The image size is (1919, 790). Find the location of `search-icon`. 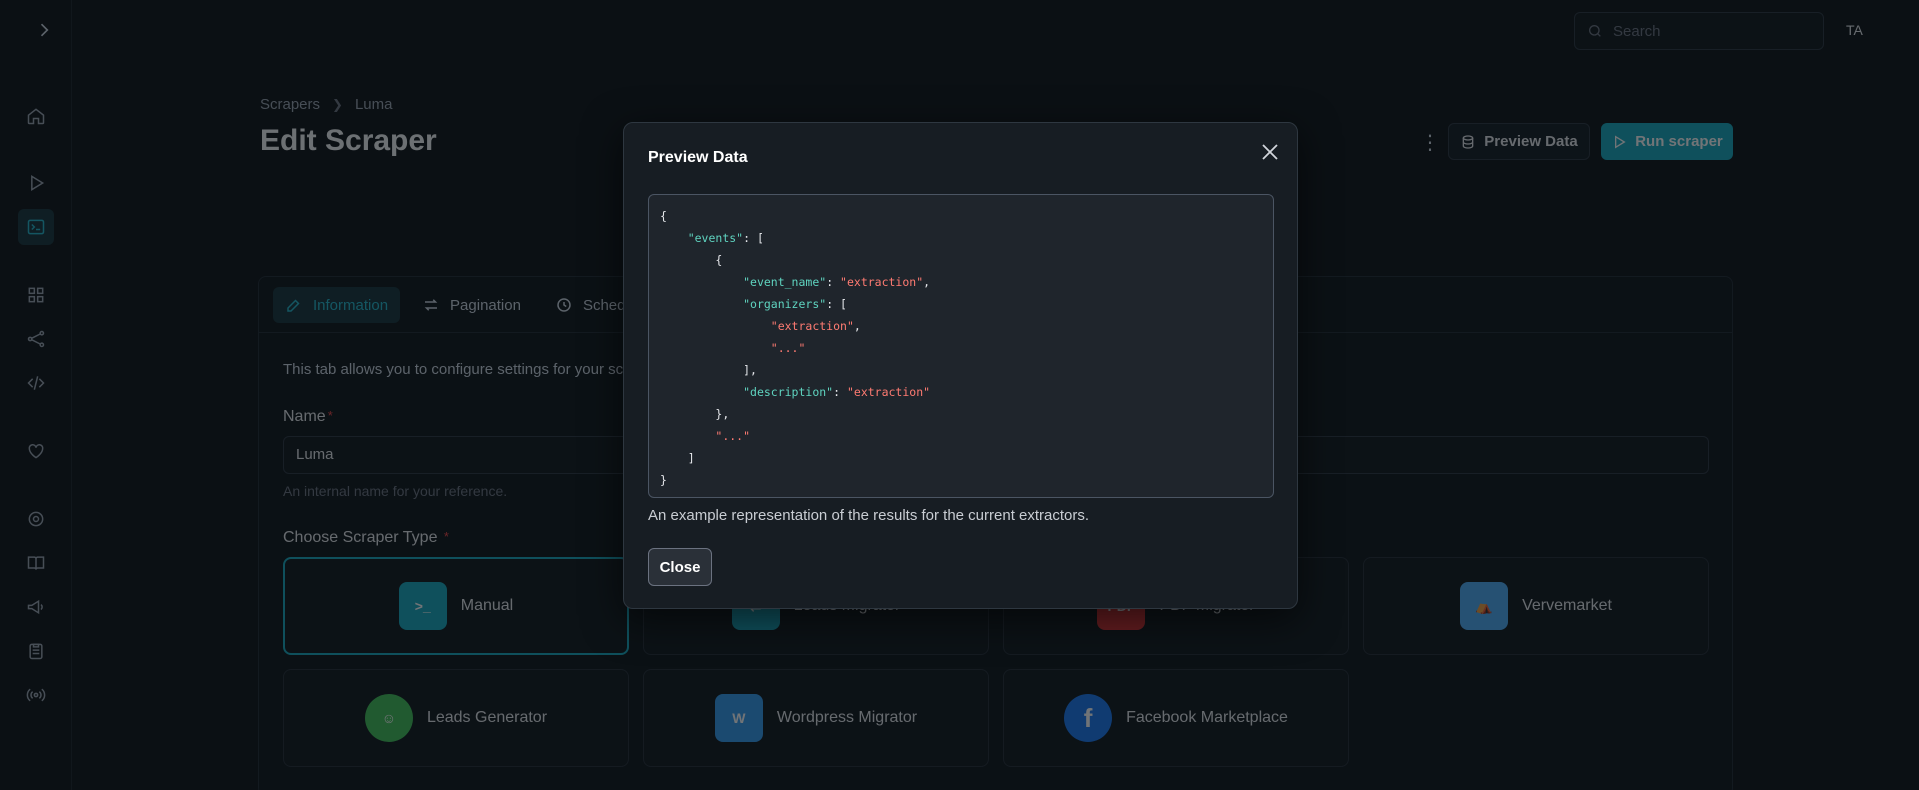

search-icon is located at coordinates (1595, 31).